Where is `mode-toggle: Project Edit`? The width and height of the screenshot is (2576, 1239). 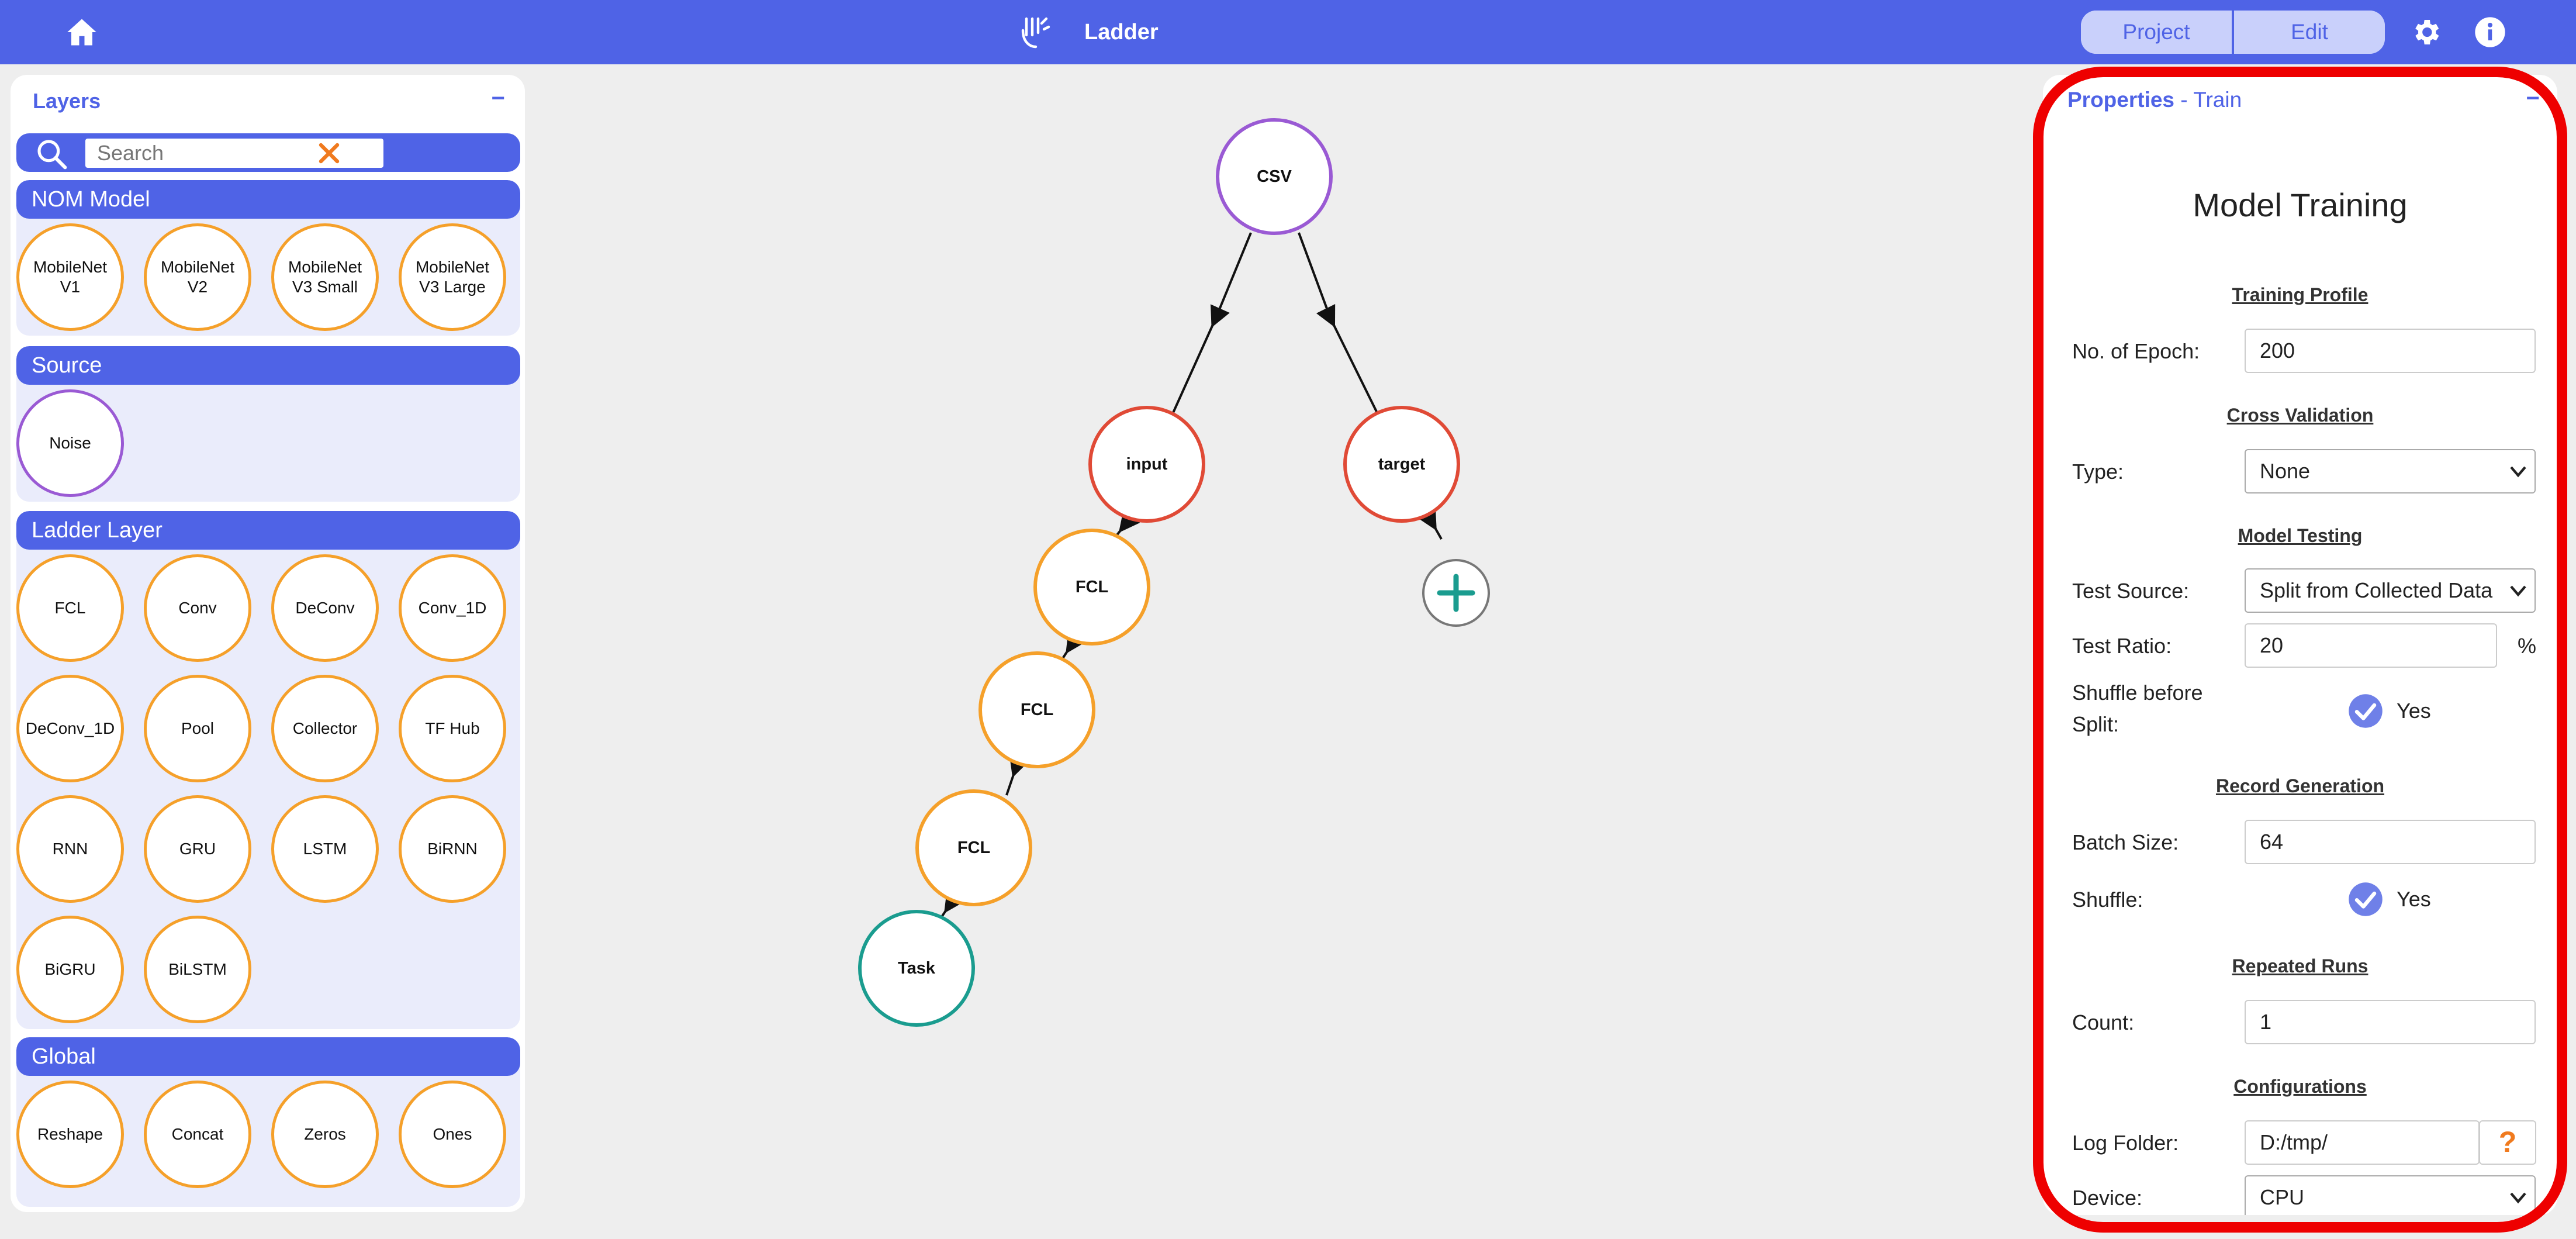
mode-toggle: Project Edit is located at coordinates (2233, 32).